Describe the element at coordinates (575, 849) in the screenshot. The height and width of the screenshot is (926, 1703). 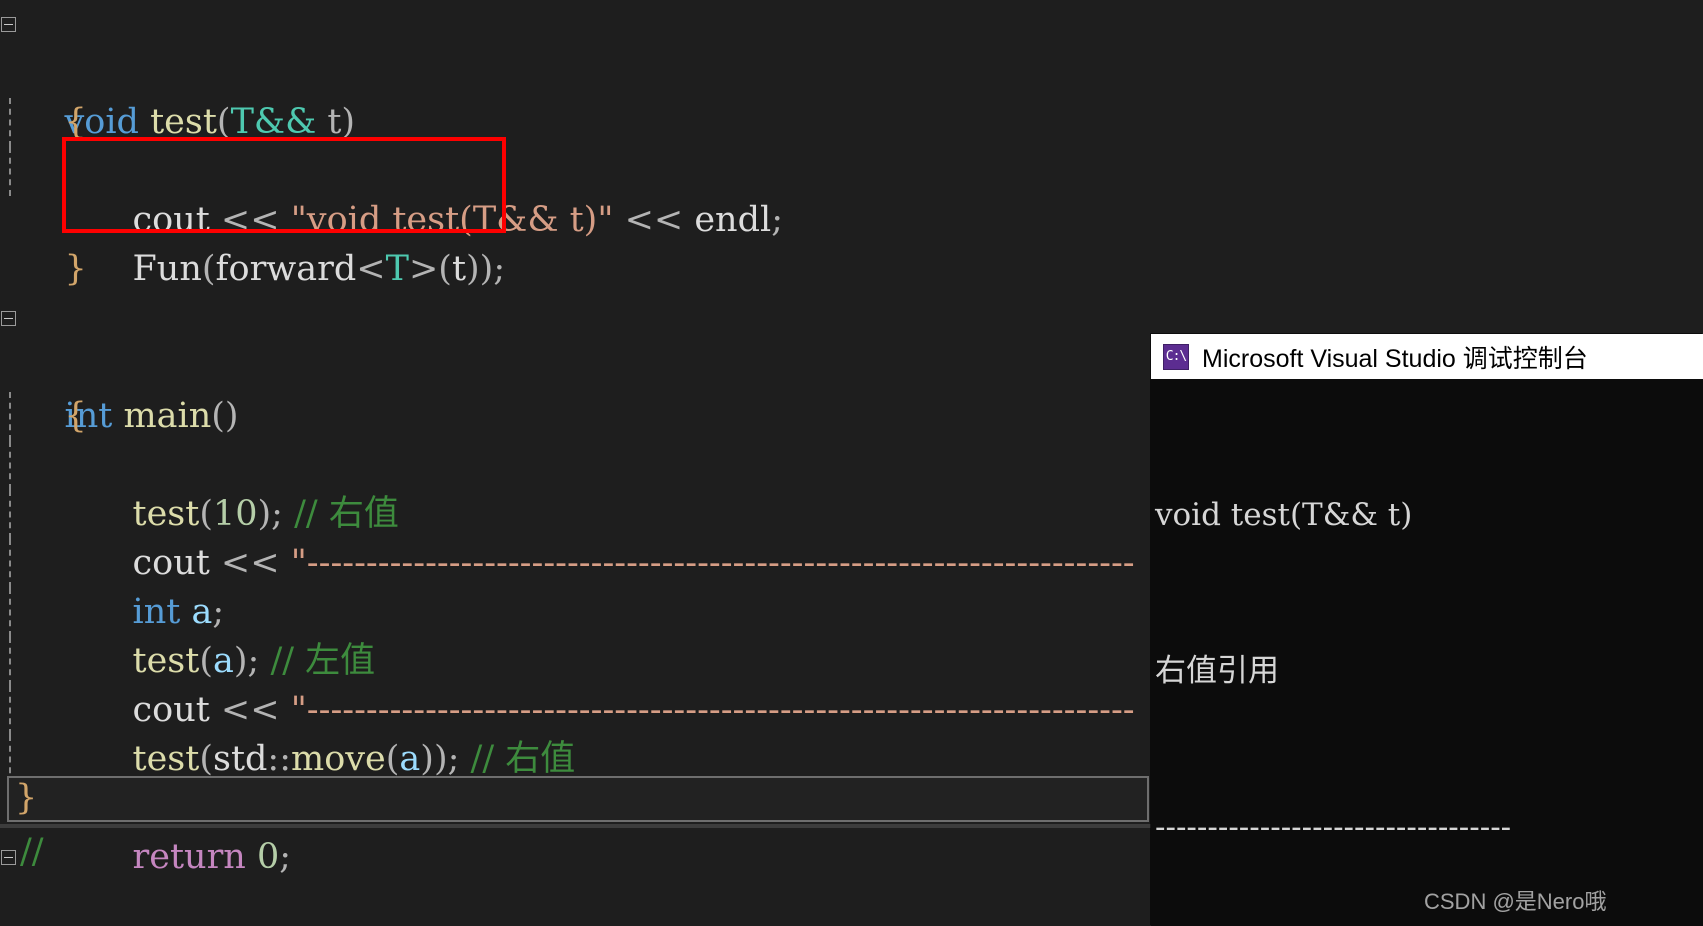
I see `code-line: //` at that location.